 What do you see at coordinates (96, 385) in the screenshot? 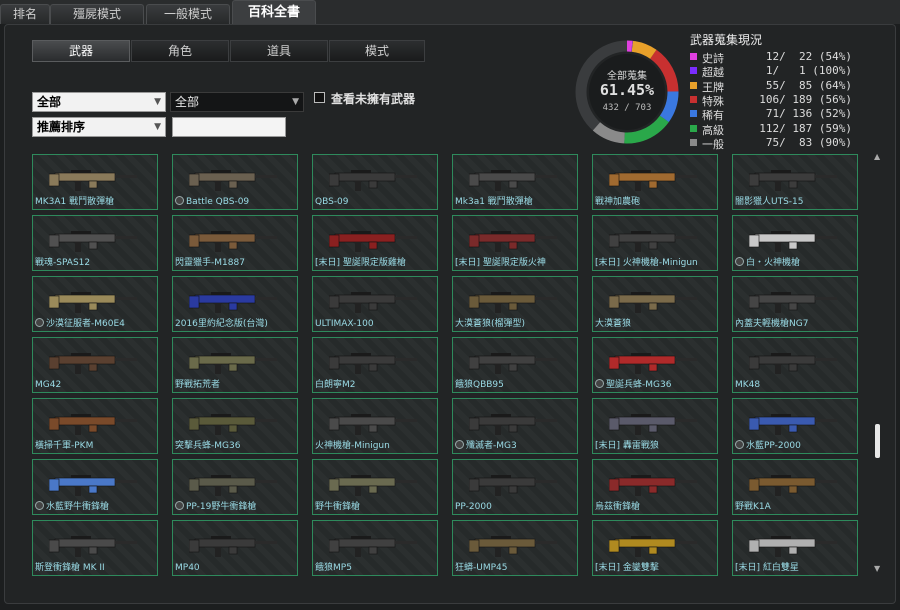
I see `weapon-caption: MG42` at bounding box center [96, 385].